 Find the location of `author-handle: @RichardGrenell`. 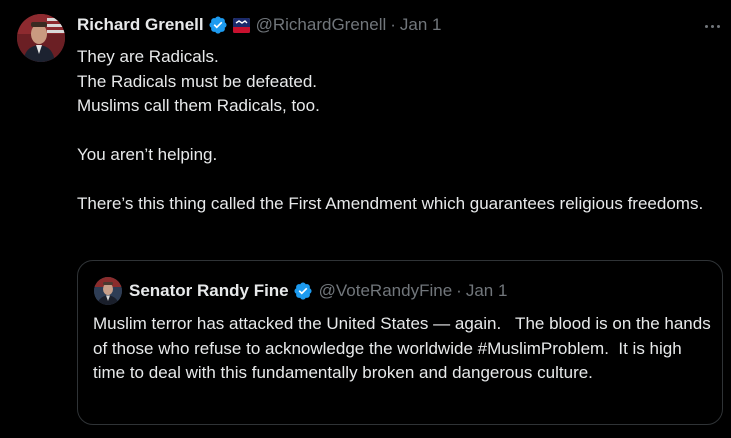

author-handle: @RichardGrenell is located at coordinates (321, 25).